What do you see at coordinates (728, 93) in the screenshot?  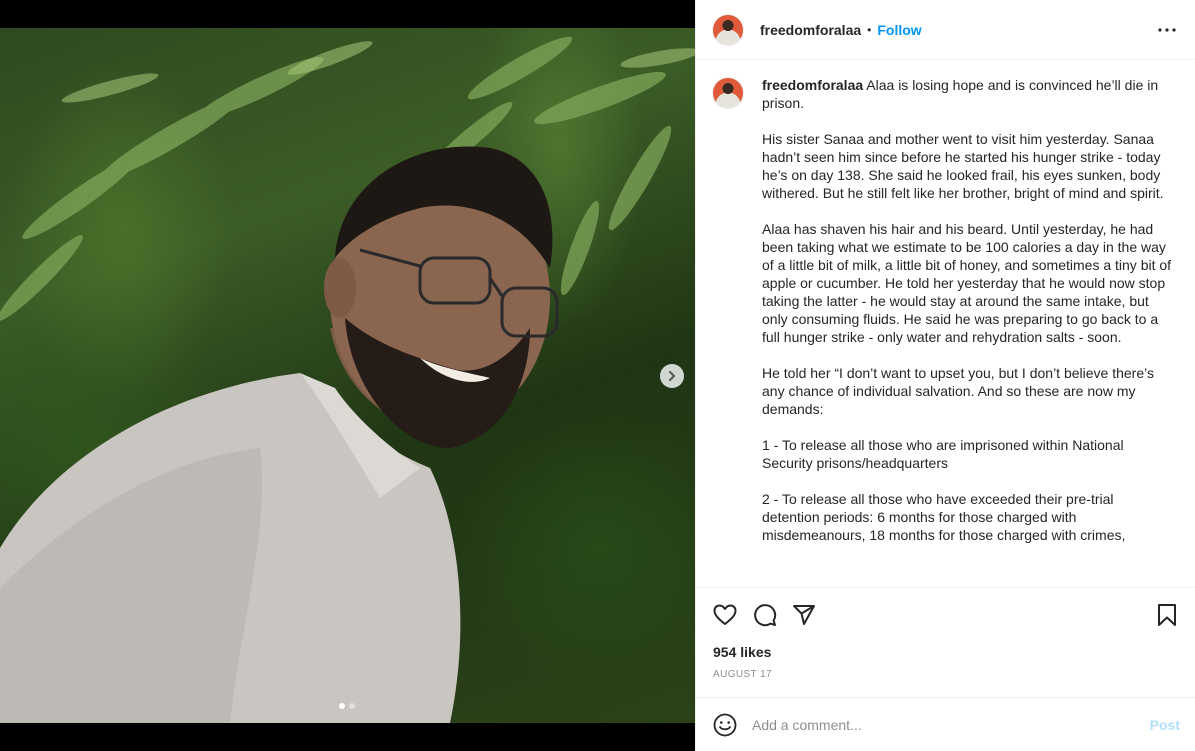 I see `caption-avatar` at bounding box center [728, 93].